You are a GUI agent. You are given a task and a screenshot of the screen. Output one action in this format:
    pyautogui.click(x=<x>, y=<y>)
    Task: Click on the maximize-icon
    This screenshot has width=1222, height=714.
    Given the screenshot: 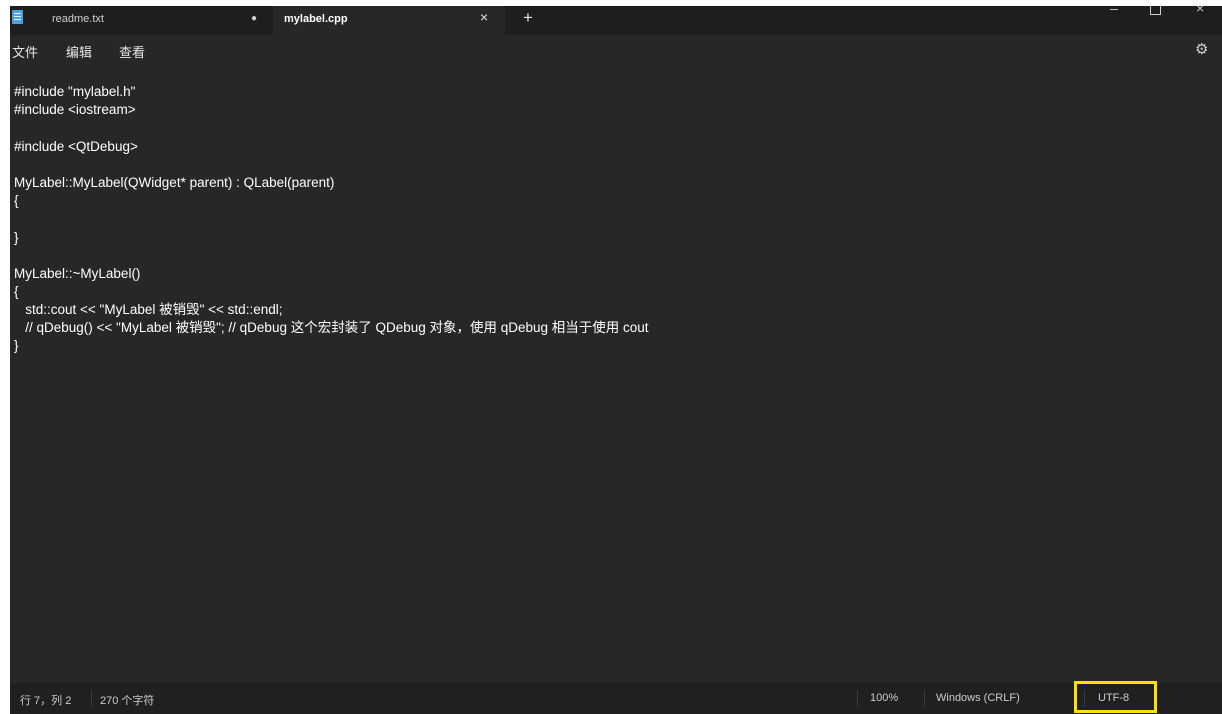 What is the action you would take?
    pyautogui.click(x=1155, y=10)
    